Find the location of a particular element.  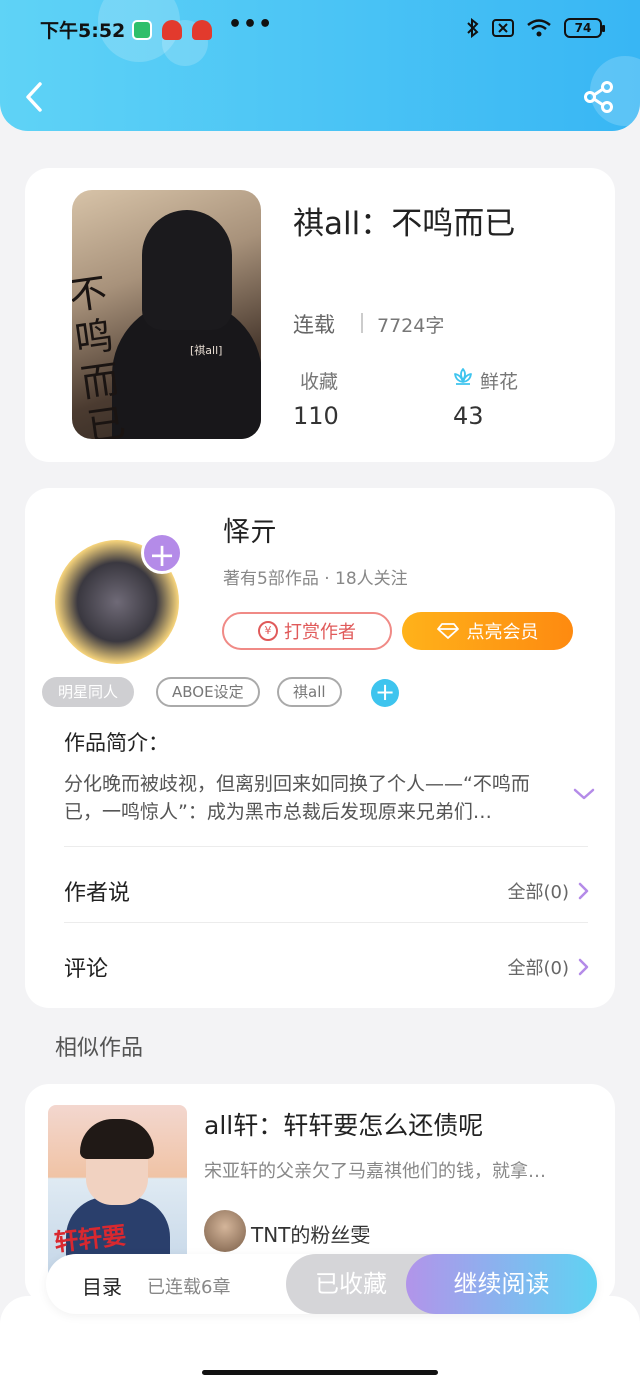

comments-all: 全部(0) is located at coordinates (549, 967).